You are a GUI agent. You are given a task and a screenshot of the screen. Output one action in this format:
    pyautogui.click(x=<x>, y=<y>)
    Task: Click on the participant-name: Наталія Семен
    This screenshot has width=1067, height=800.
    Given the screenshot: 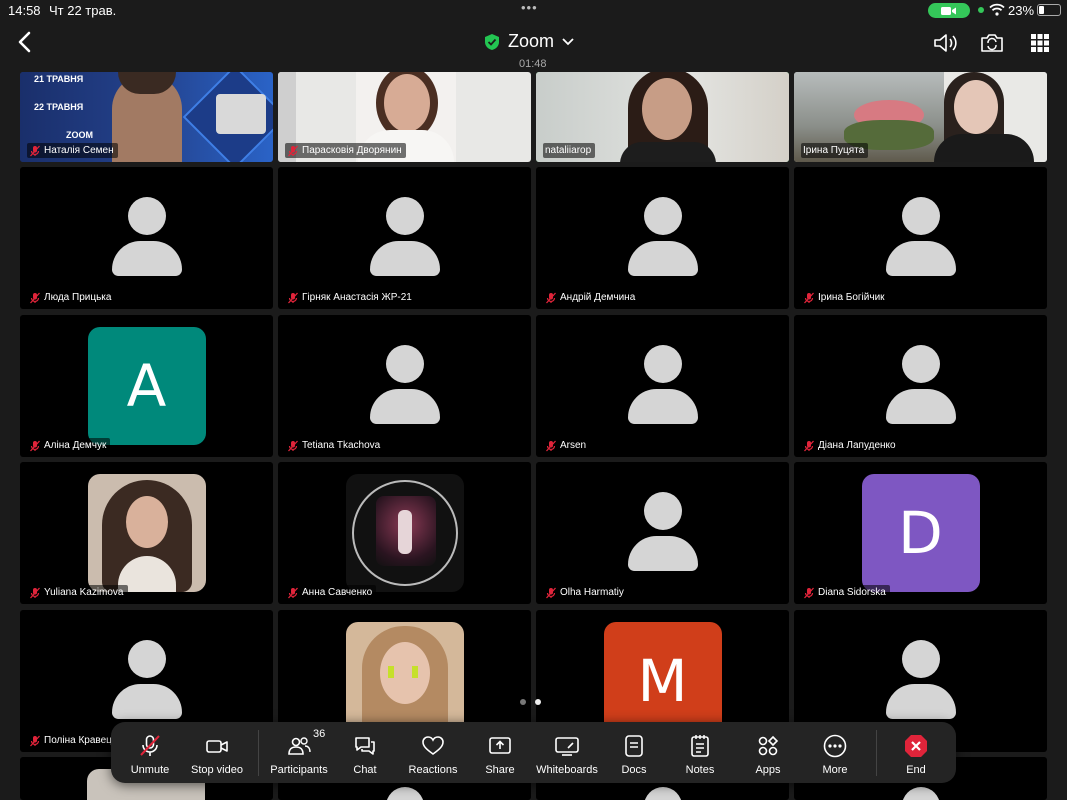 What is the action you would take?
    pyautogui.click(x=79, y=150)
    